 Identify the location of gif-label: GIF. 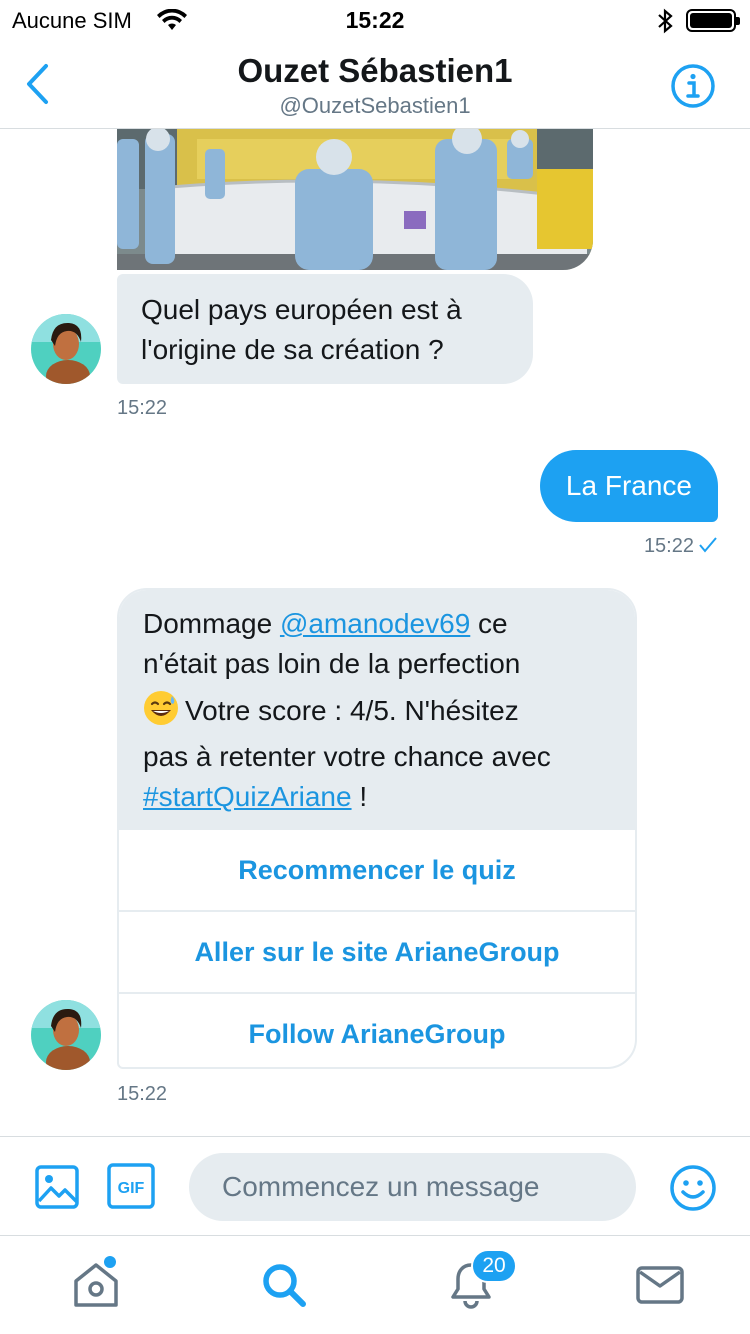
(131, 1188).